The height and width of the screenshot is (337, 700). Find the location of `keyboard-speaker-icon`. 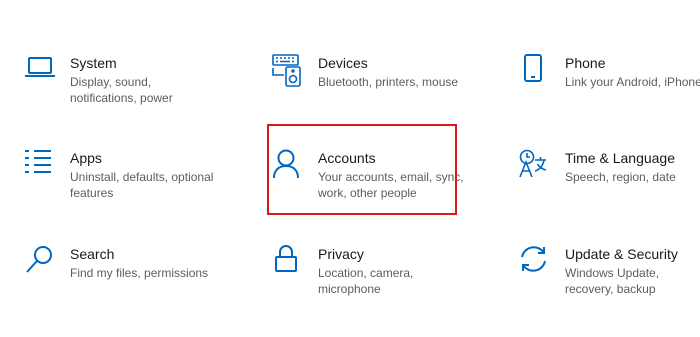

keyboard-speaker-icon is located at coordinates (288, 71).